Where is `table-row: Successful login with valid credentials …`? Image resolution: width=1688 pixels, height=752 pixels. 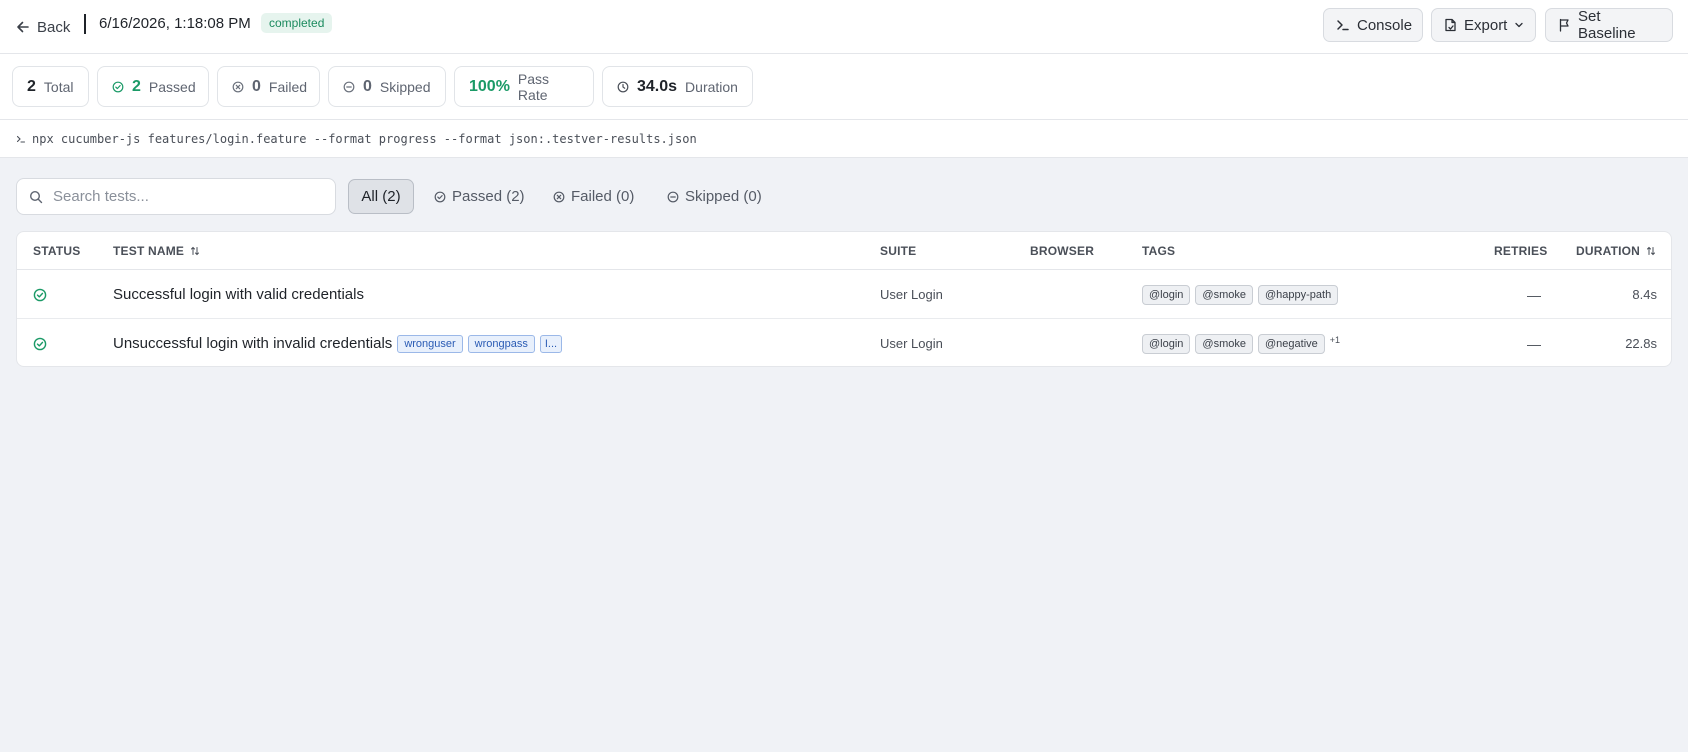
table-row: Successful login with valid credentials … is located at coordinates (844, 294).